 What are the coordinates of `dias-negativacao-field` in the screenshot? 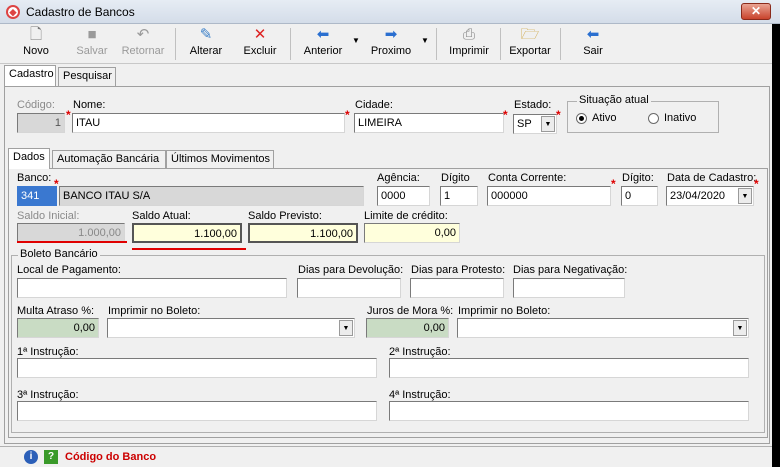 It's located at (569, 288).